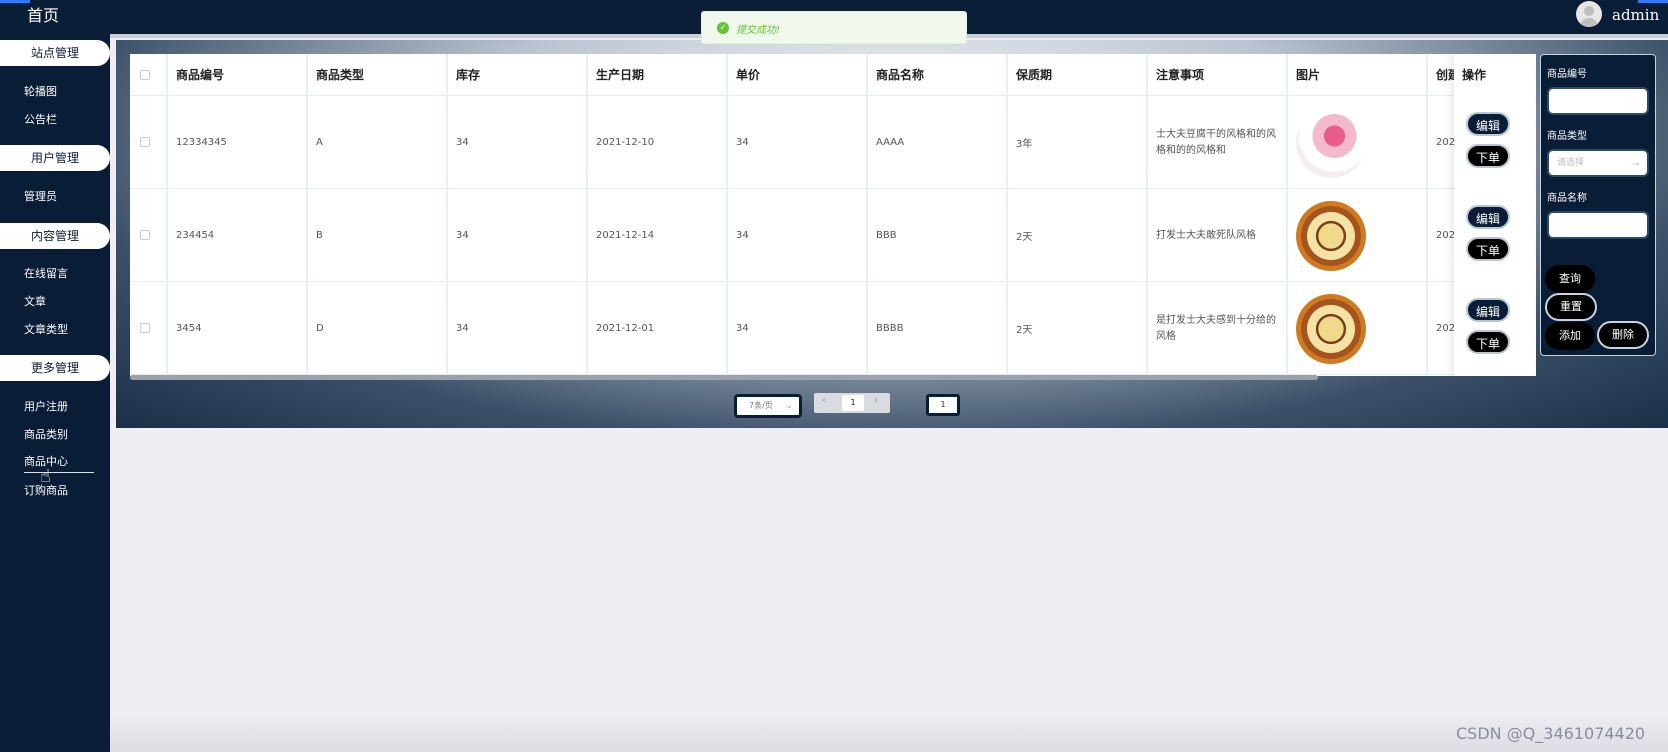  What do you see at coordinates (1570, 336) in the screenshot?
I see `add-button: 添加` at bounding box center [1570, 336].